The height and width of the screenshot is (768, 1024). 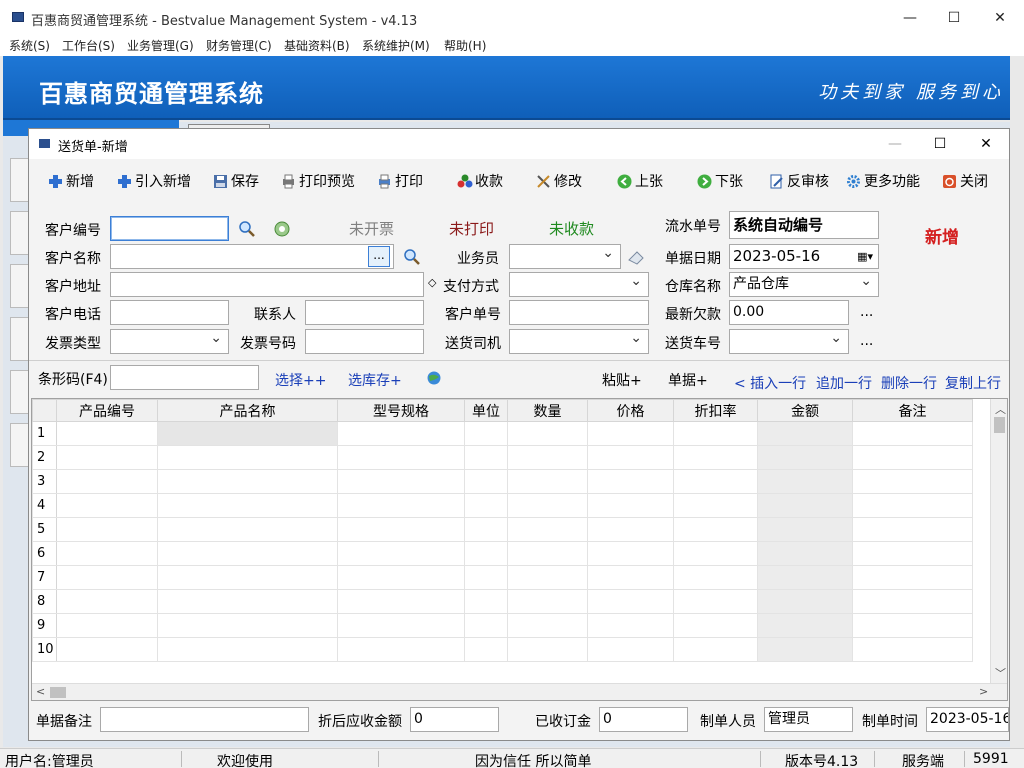 I want to click on table-row: 7, so click(x=502, y=577).